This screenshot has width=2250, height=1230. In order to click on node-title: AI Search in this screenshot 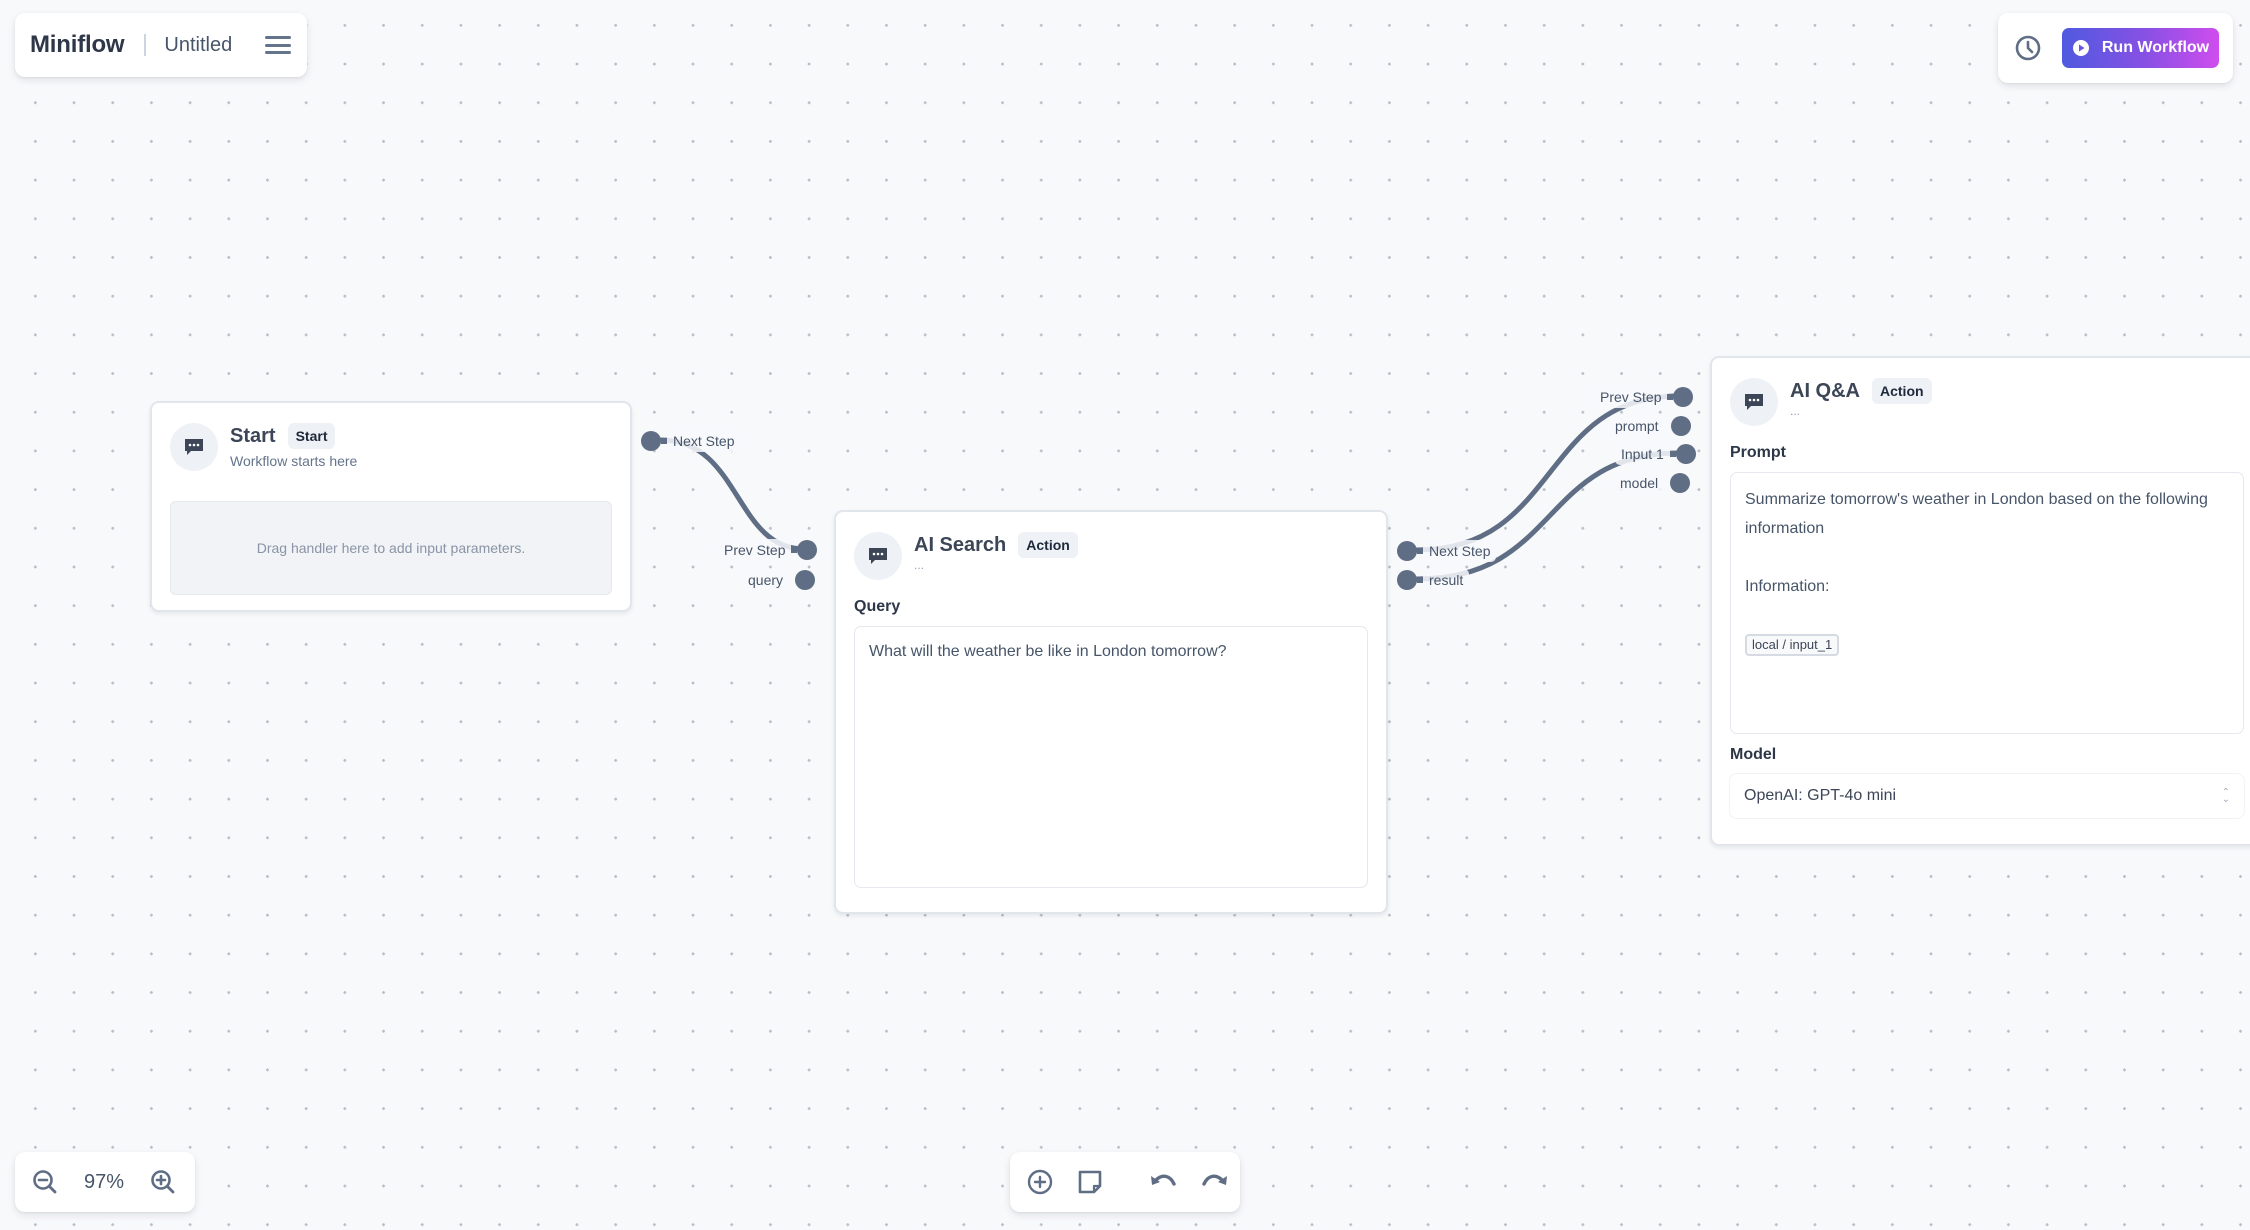, I will do `click(960, 544)`.